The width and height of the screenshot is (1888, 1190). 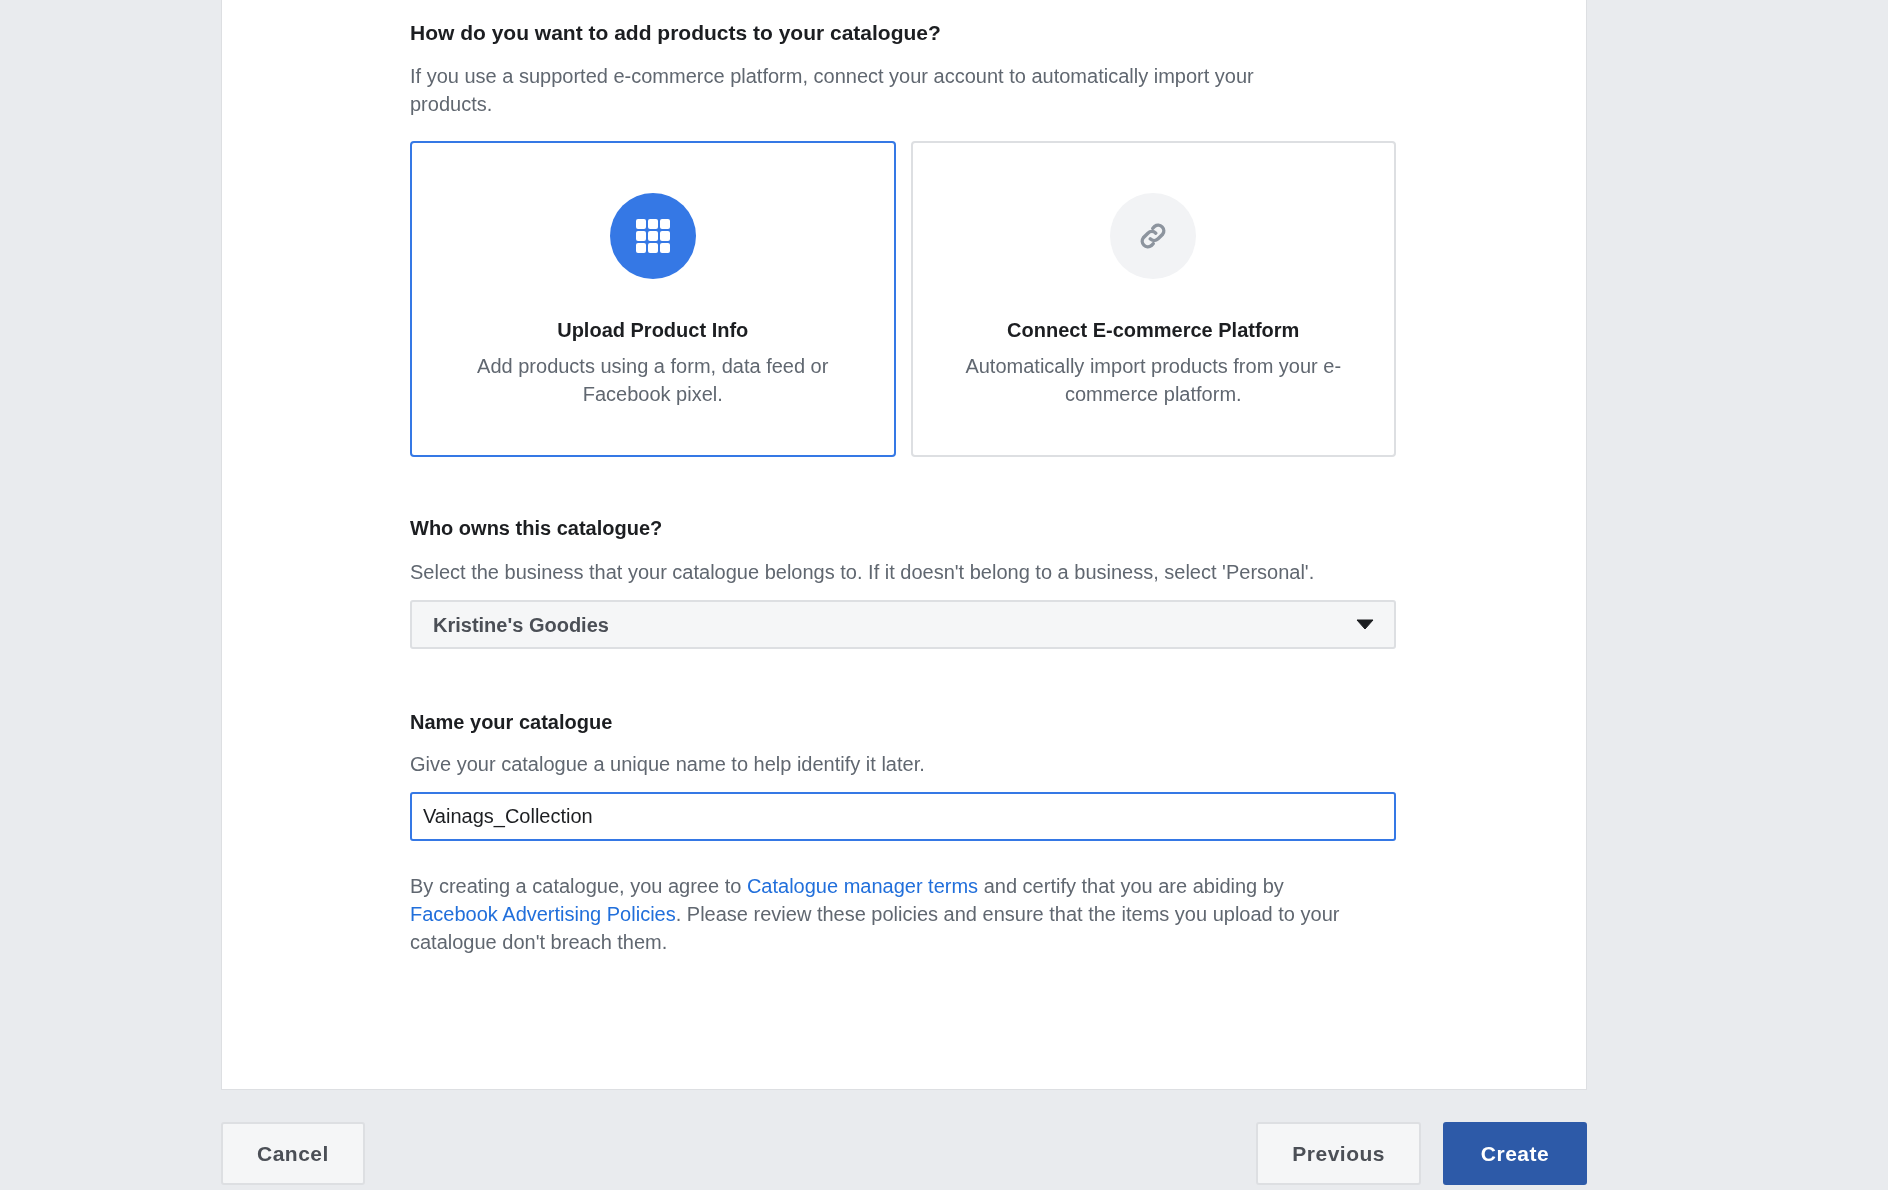 I want to click on terms-link: Catalogue manager terms, so click(x=862, y=886).